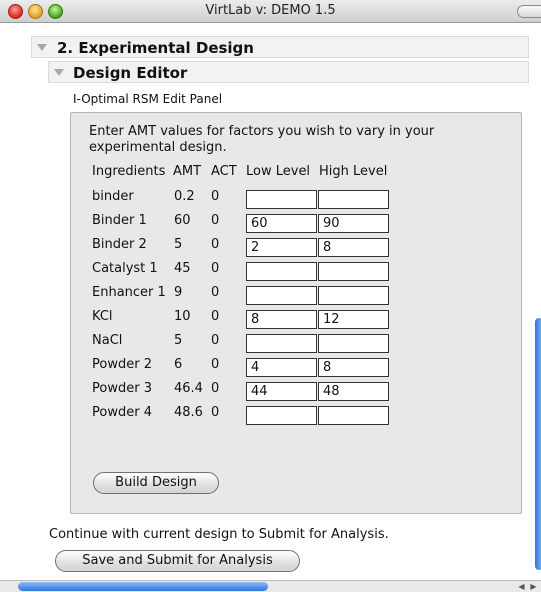 The width and height of the screenshot is (541, 592). What do you see at coordinates (122, 388) in the screenshot?
I see `ingredient-name: Powder 3` at bounding box center [122, 388].